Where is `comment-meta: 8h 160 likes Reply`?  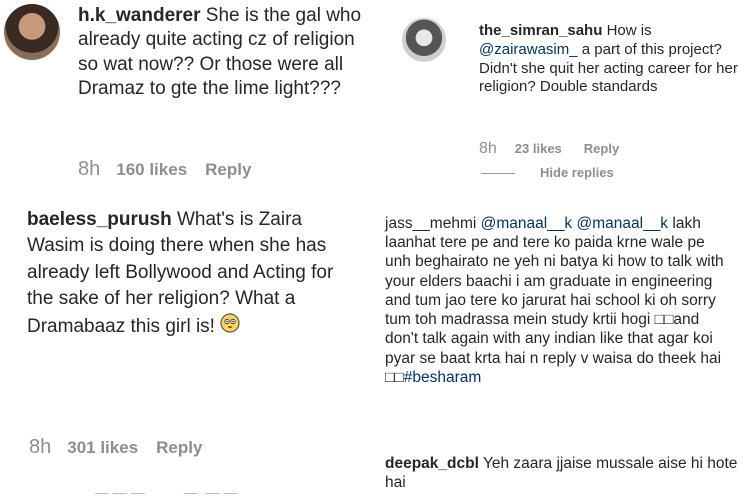
comment-meta: 8h 160 likes Reply is located at coordinates (164, 169).